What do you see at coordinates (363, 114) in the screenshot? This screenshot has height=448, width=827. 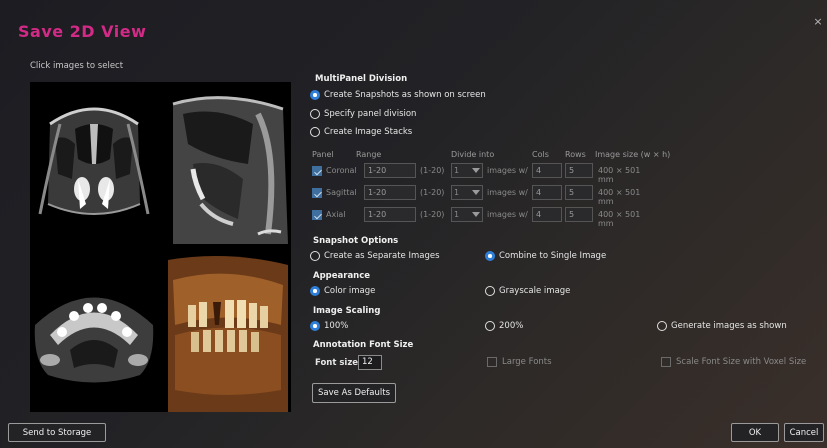 I see `radio-specify-division: Specify panel division` at bounding box center [363, 114].